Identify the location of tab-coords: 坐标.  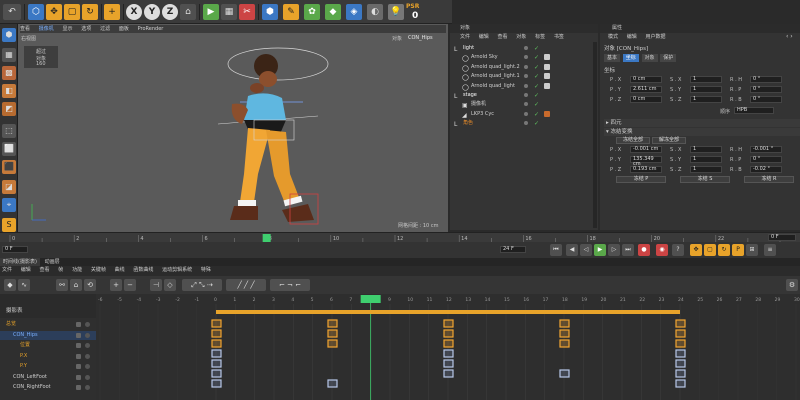
(630, 58).